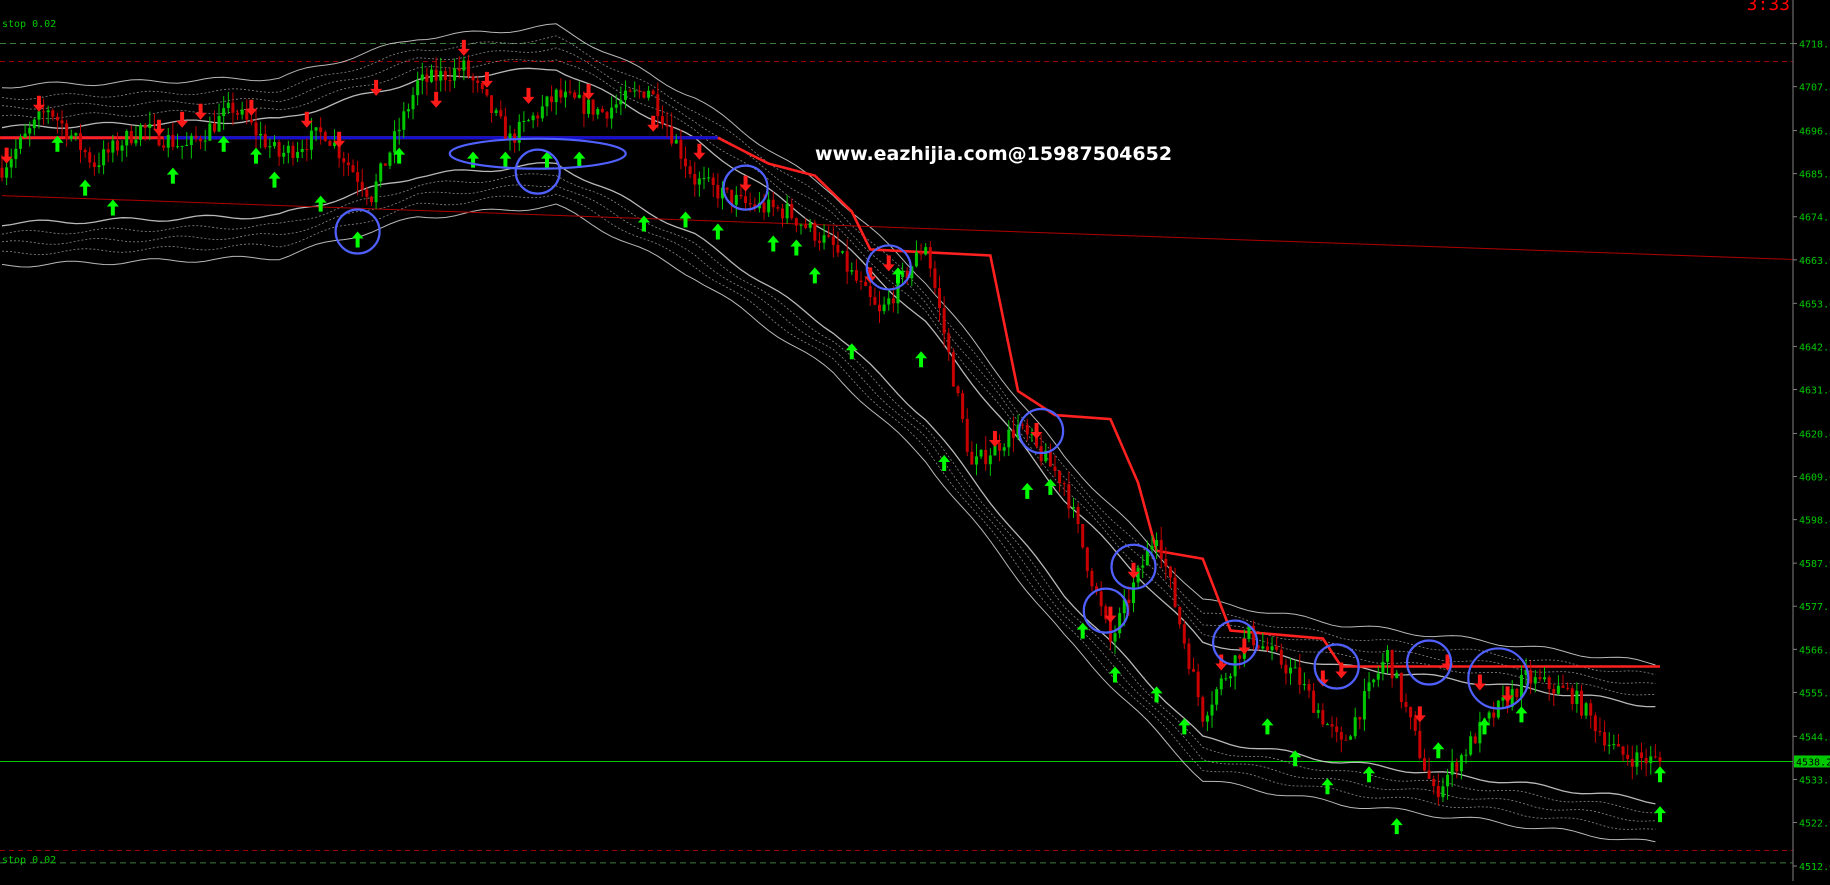 Image resolution: width=1830 pixels, height=885 pixels. I want to click on y-tick-label: 4555.5, so click(1814, 693).